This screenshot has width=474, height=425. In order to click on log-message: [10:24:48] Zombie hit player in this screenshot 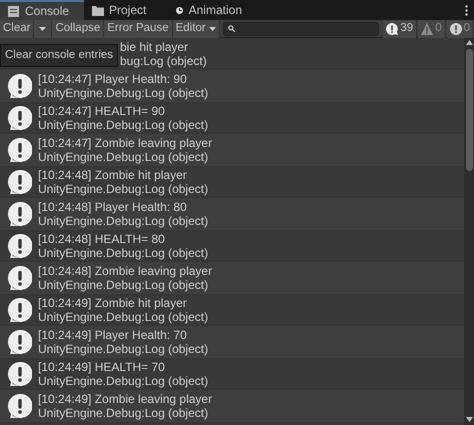, I will do `click(113, 175)`.